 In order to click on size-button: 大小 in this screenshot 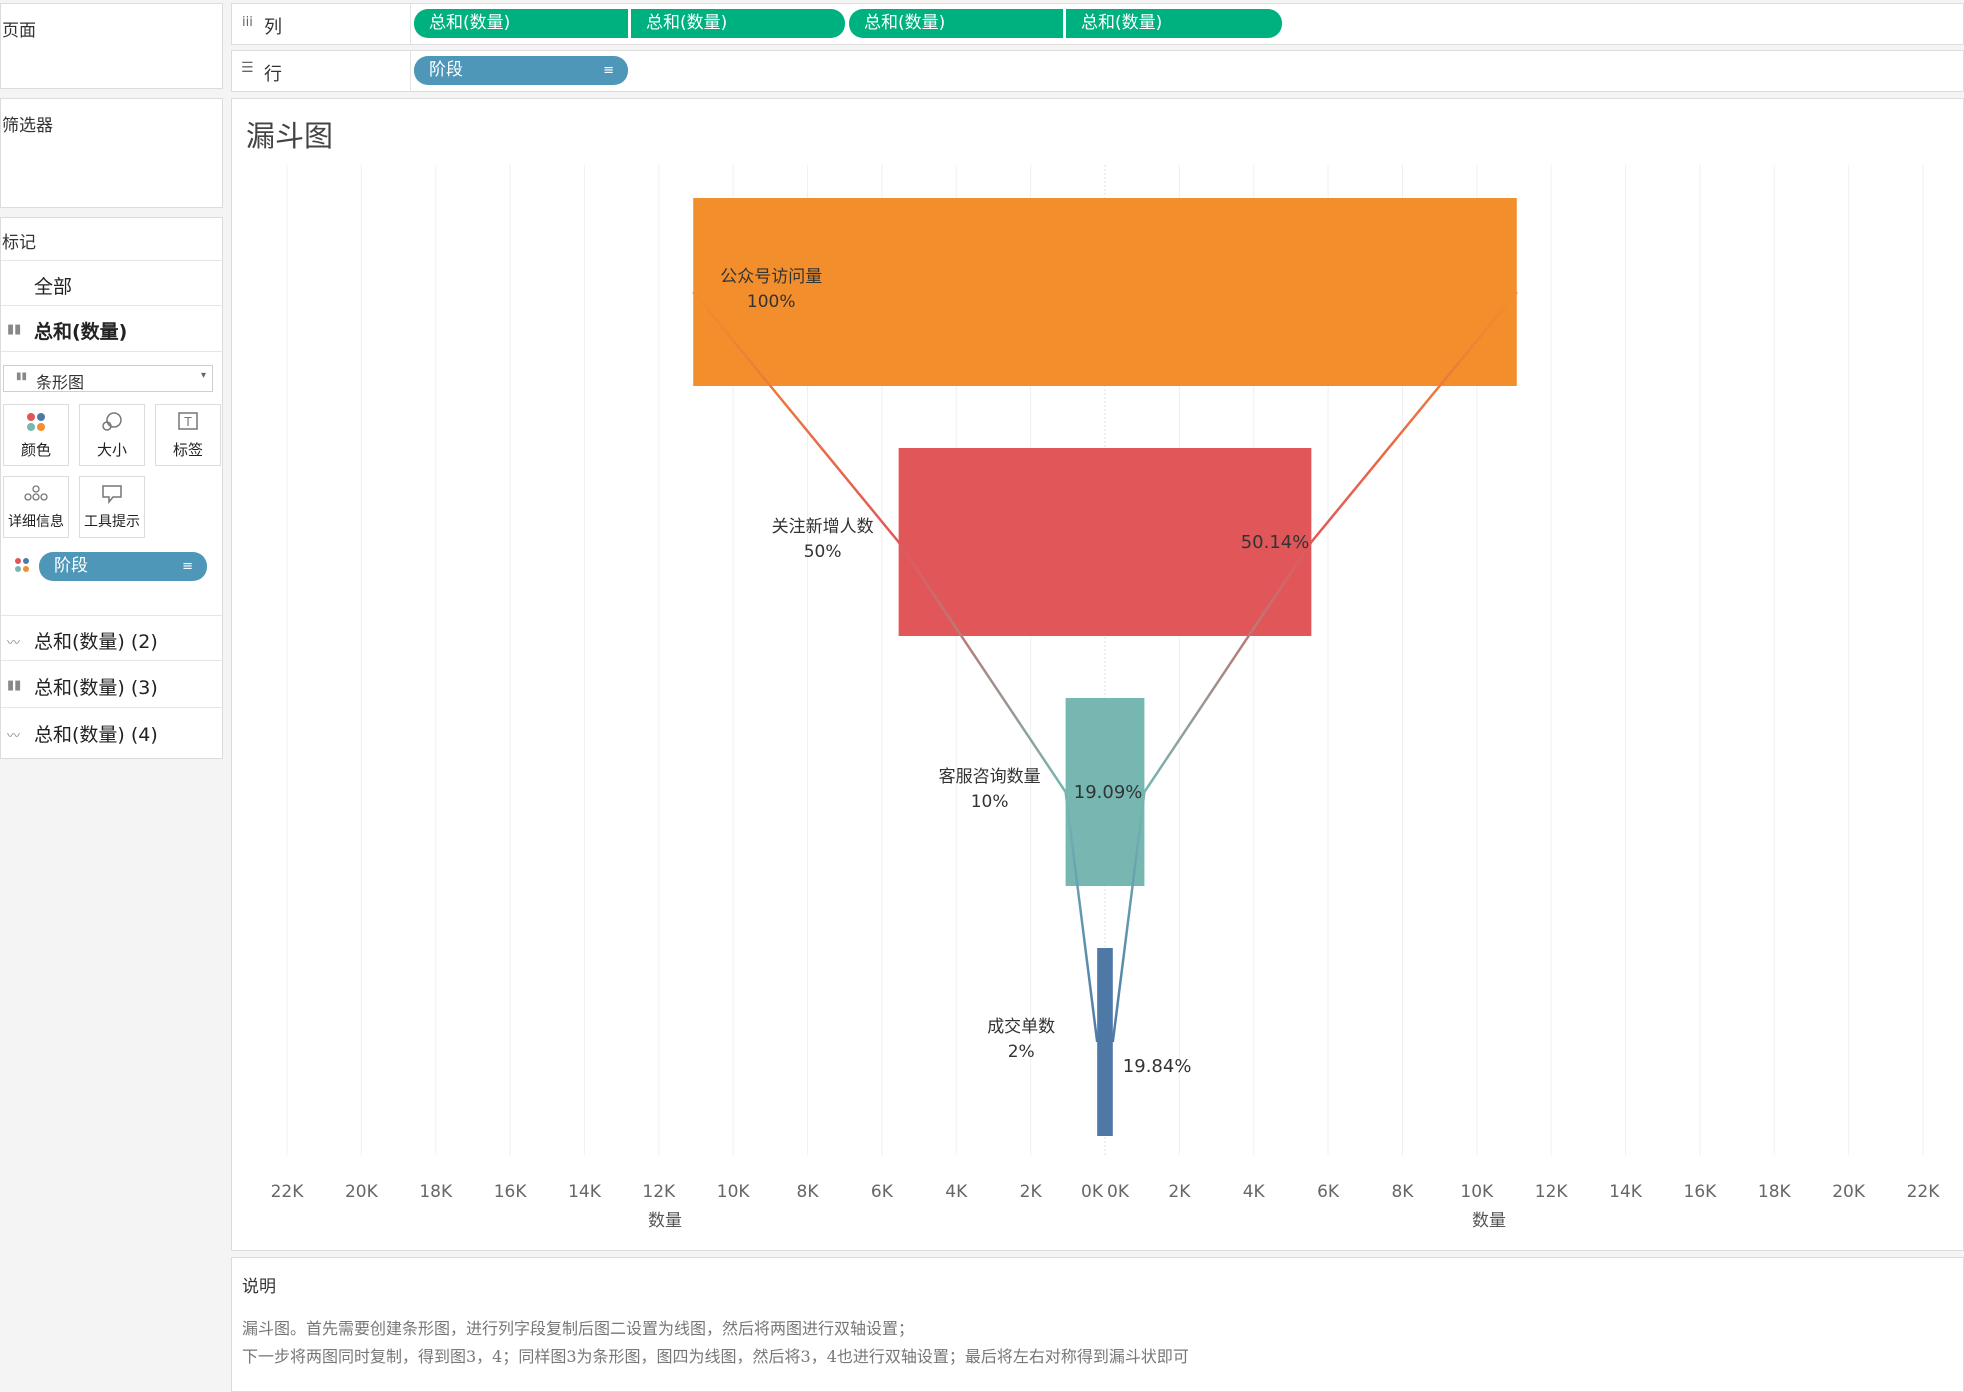, I will do `click(112, 435)`.